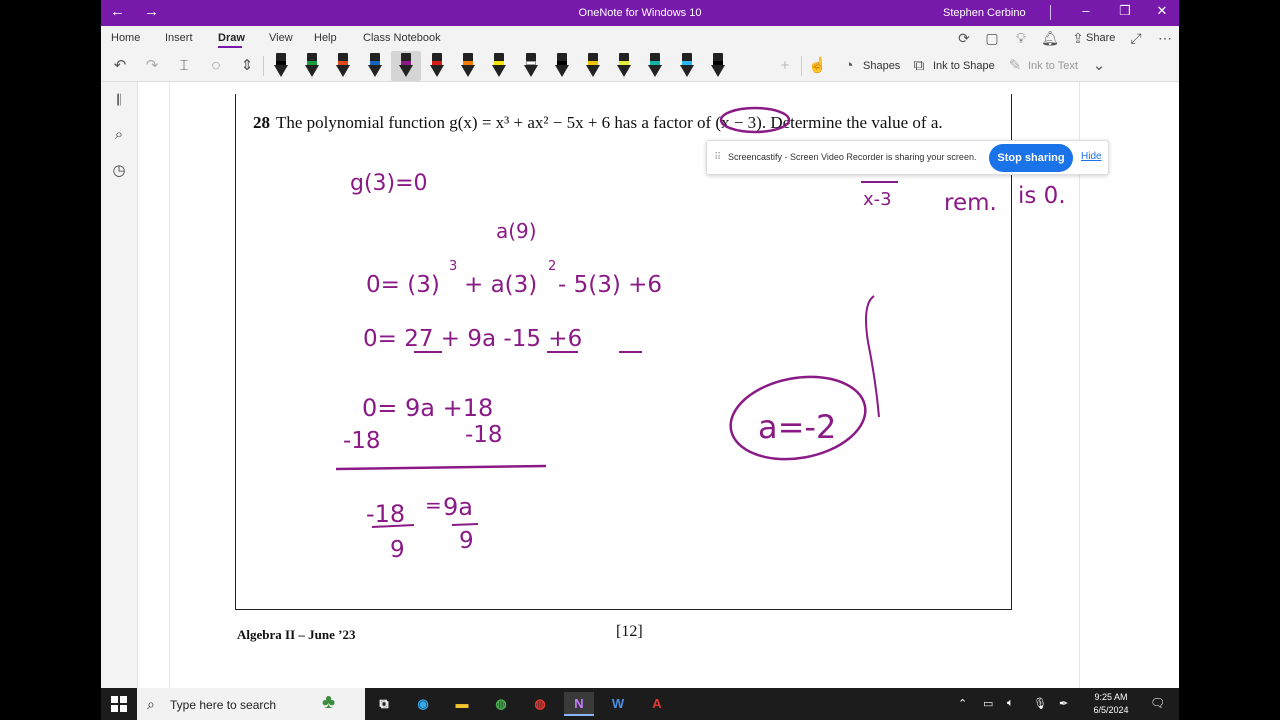 This screenshot has width=1280, height=720. What do you see at coordinates (919, 66) in the screenshot?
I see `ink-to-shape-icon: ⧉` at bounding box center [919, 66].